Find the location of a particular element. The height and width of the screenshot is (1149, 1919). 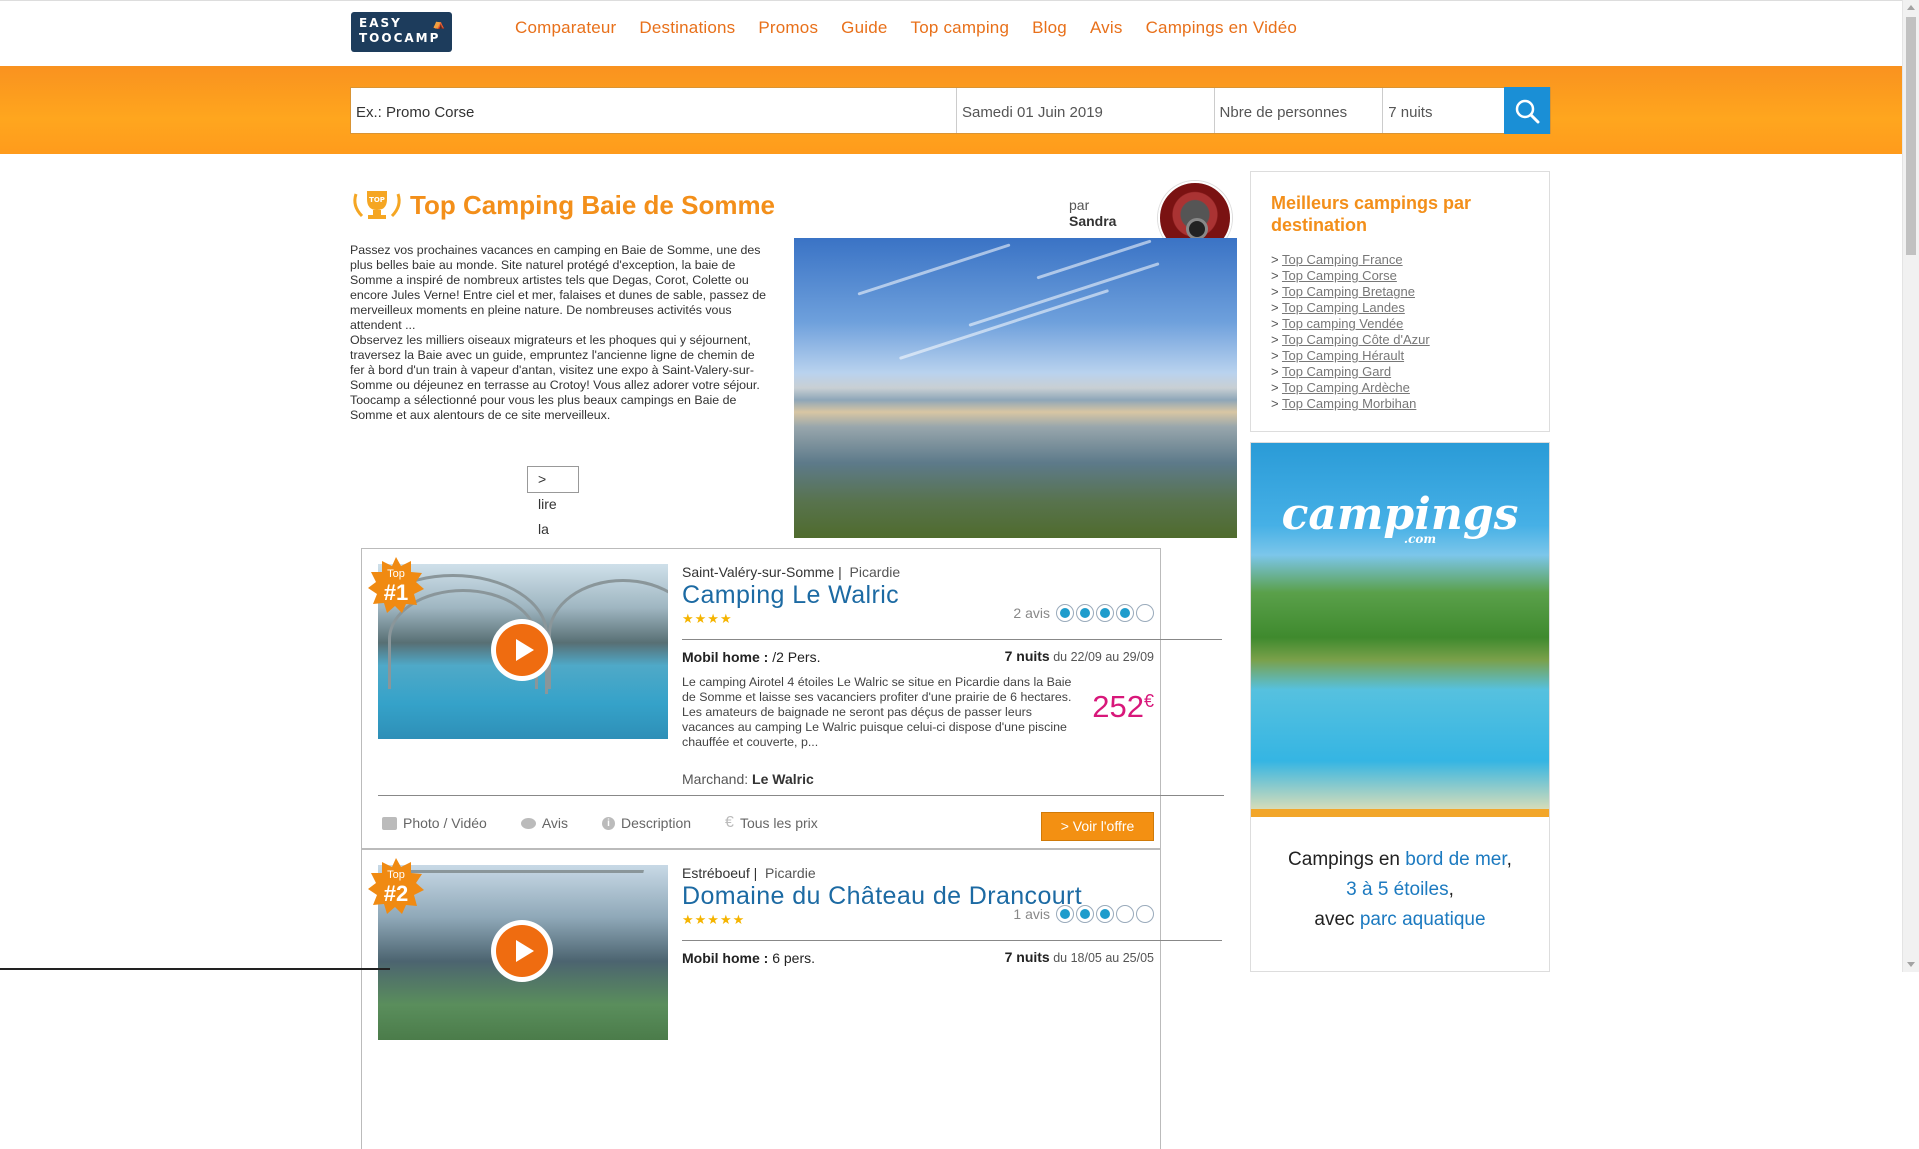

sidebar-link: Top Camping Côte d'Azur is located at coordinates (1356, 339).